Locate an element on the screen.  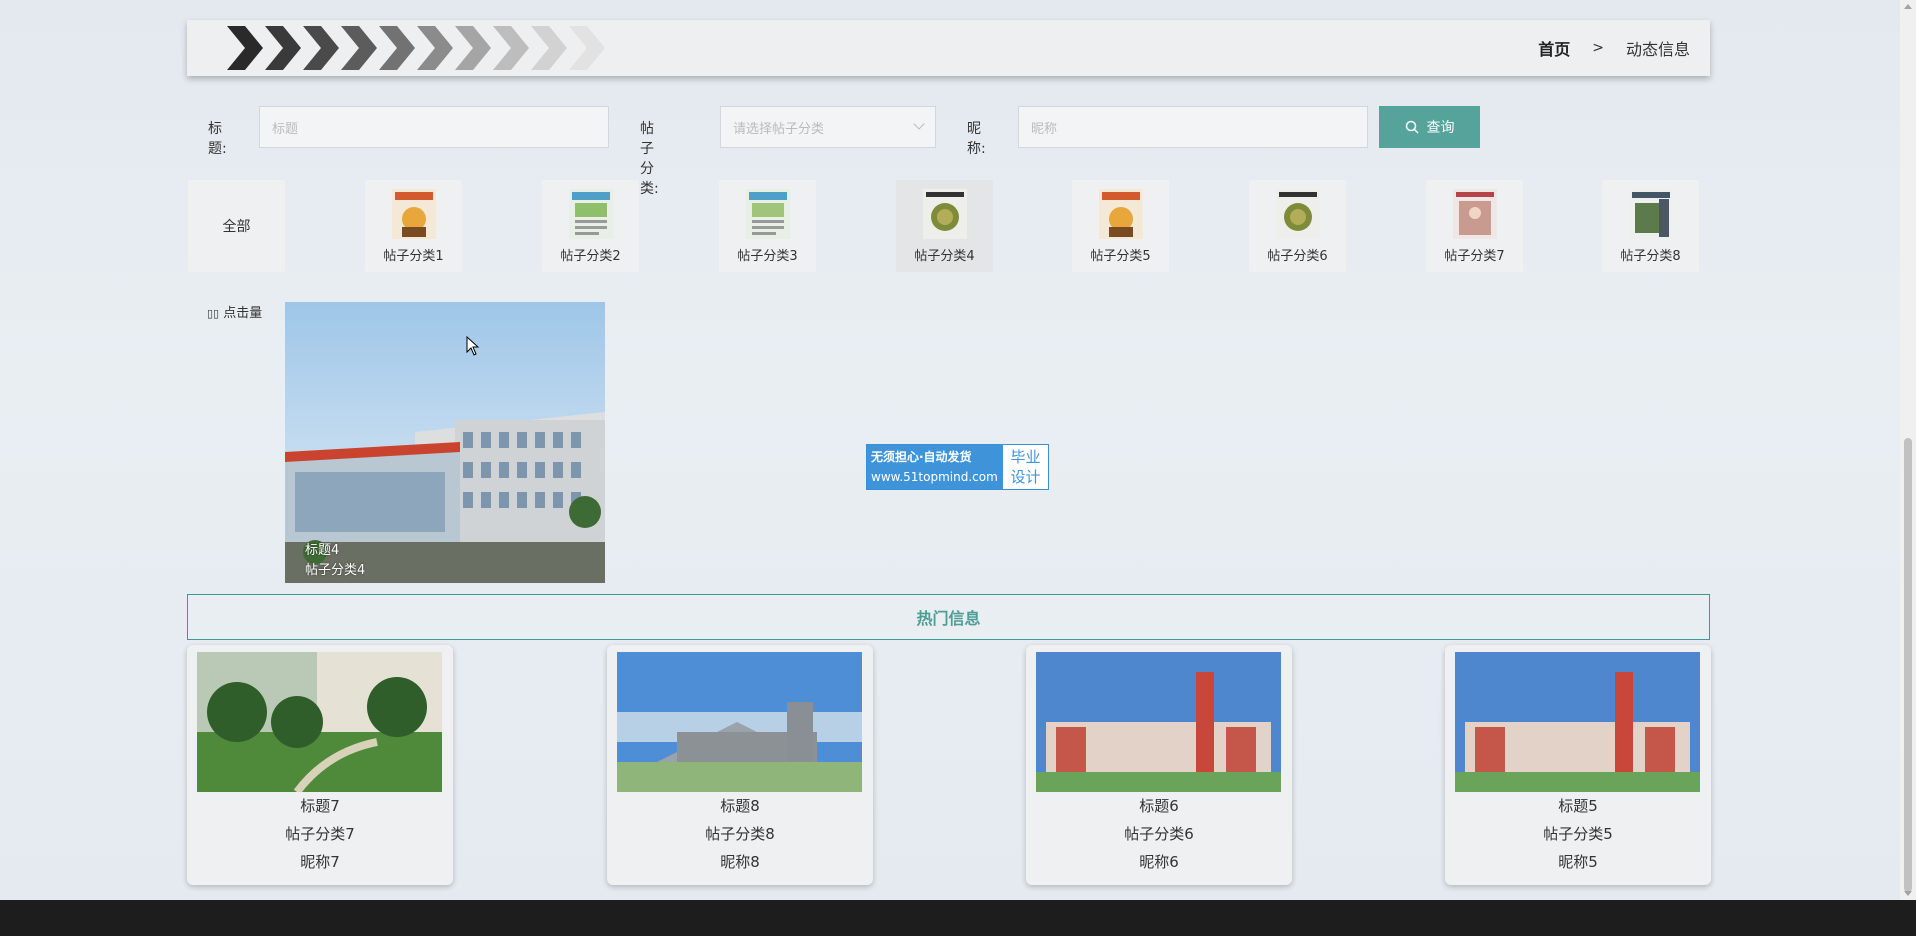
category-tab-label: 全部 is located at coordinates (236, 227).